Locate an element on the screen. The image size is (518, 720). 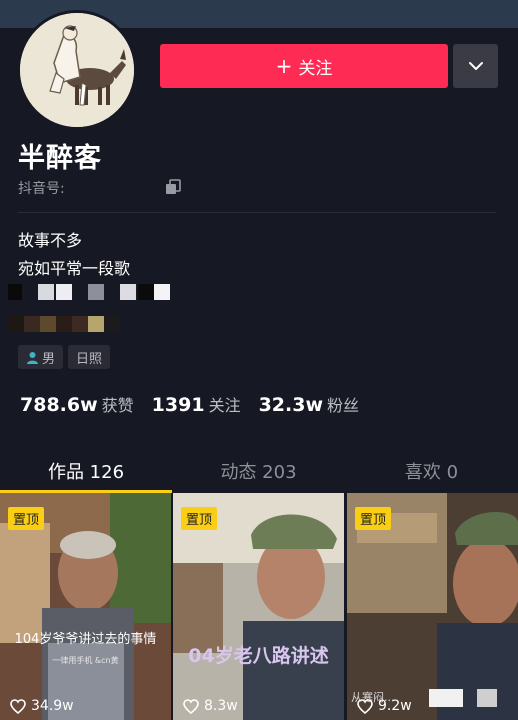
likes-stat: 788.6w 获赞 is located at coordinates (77, 404).